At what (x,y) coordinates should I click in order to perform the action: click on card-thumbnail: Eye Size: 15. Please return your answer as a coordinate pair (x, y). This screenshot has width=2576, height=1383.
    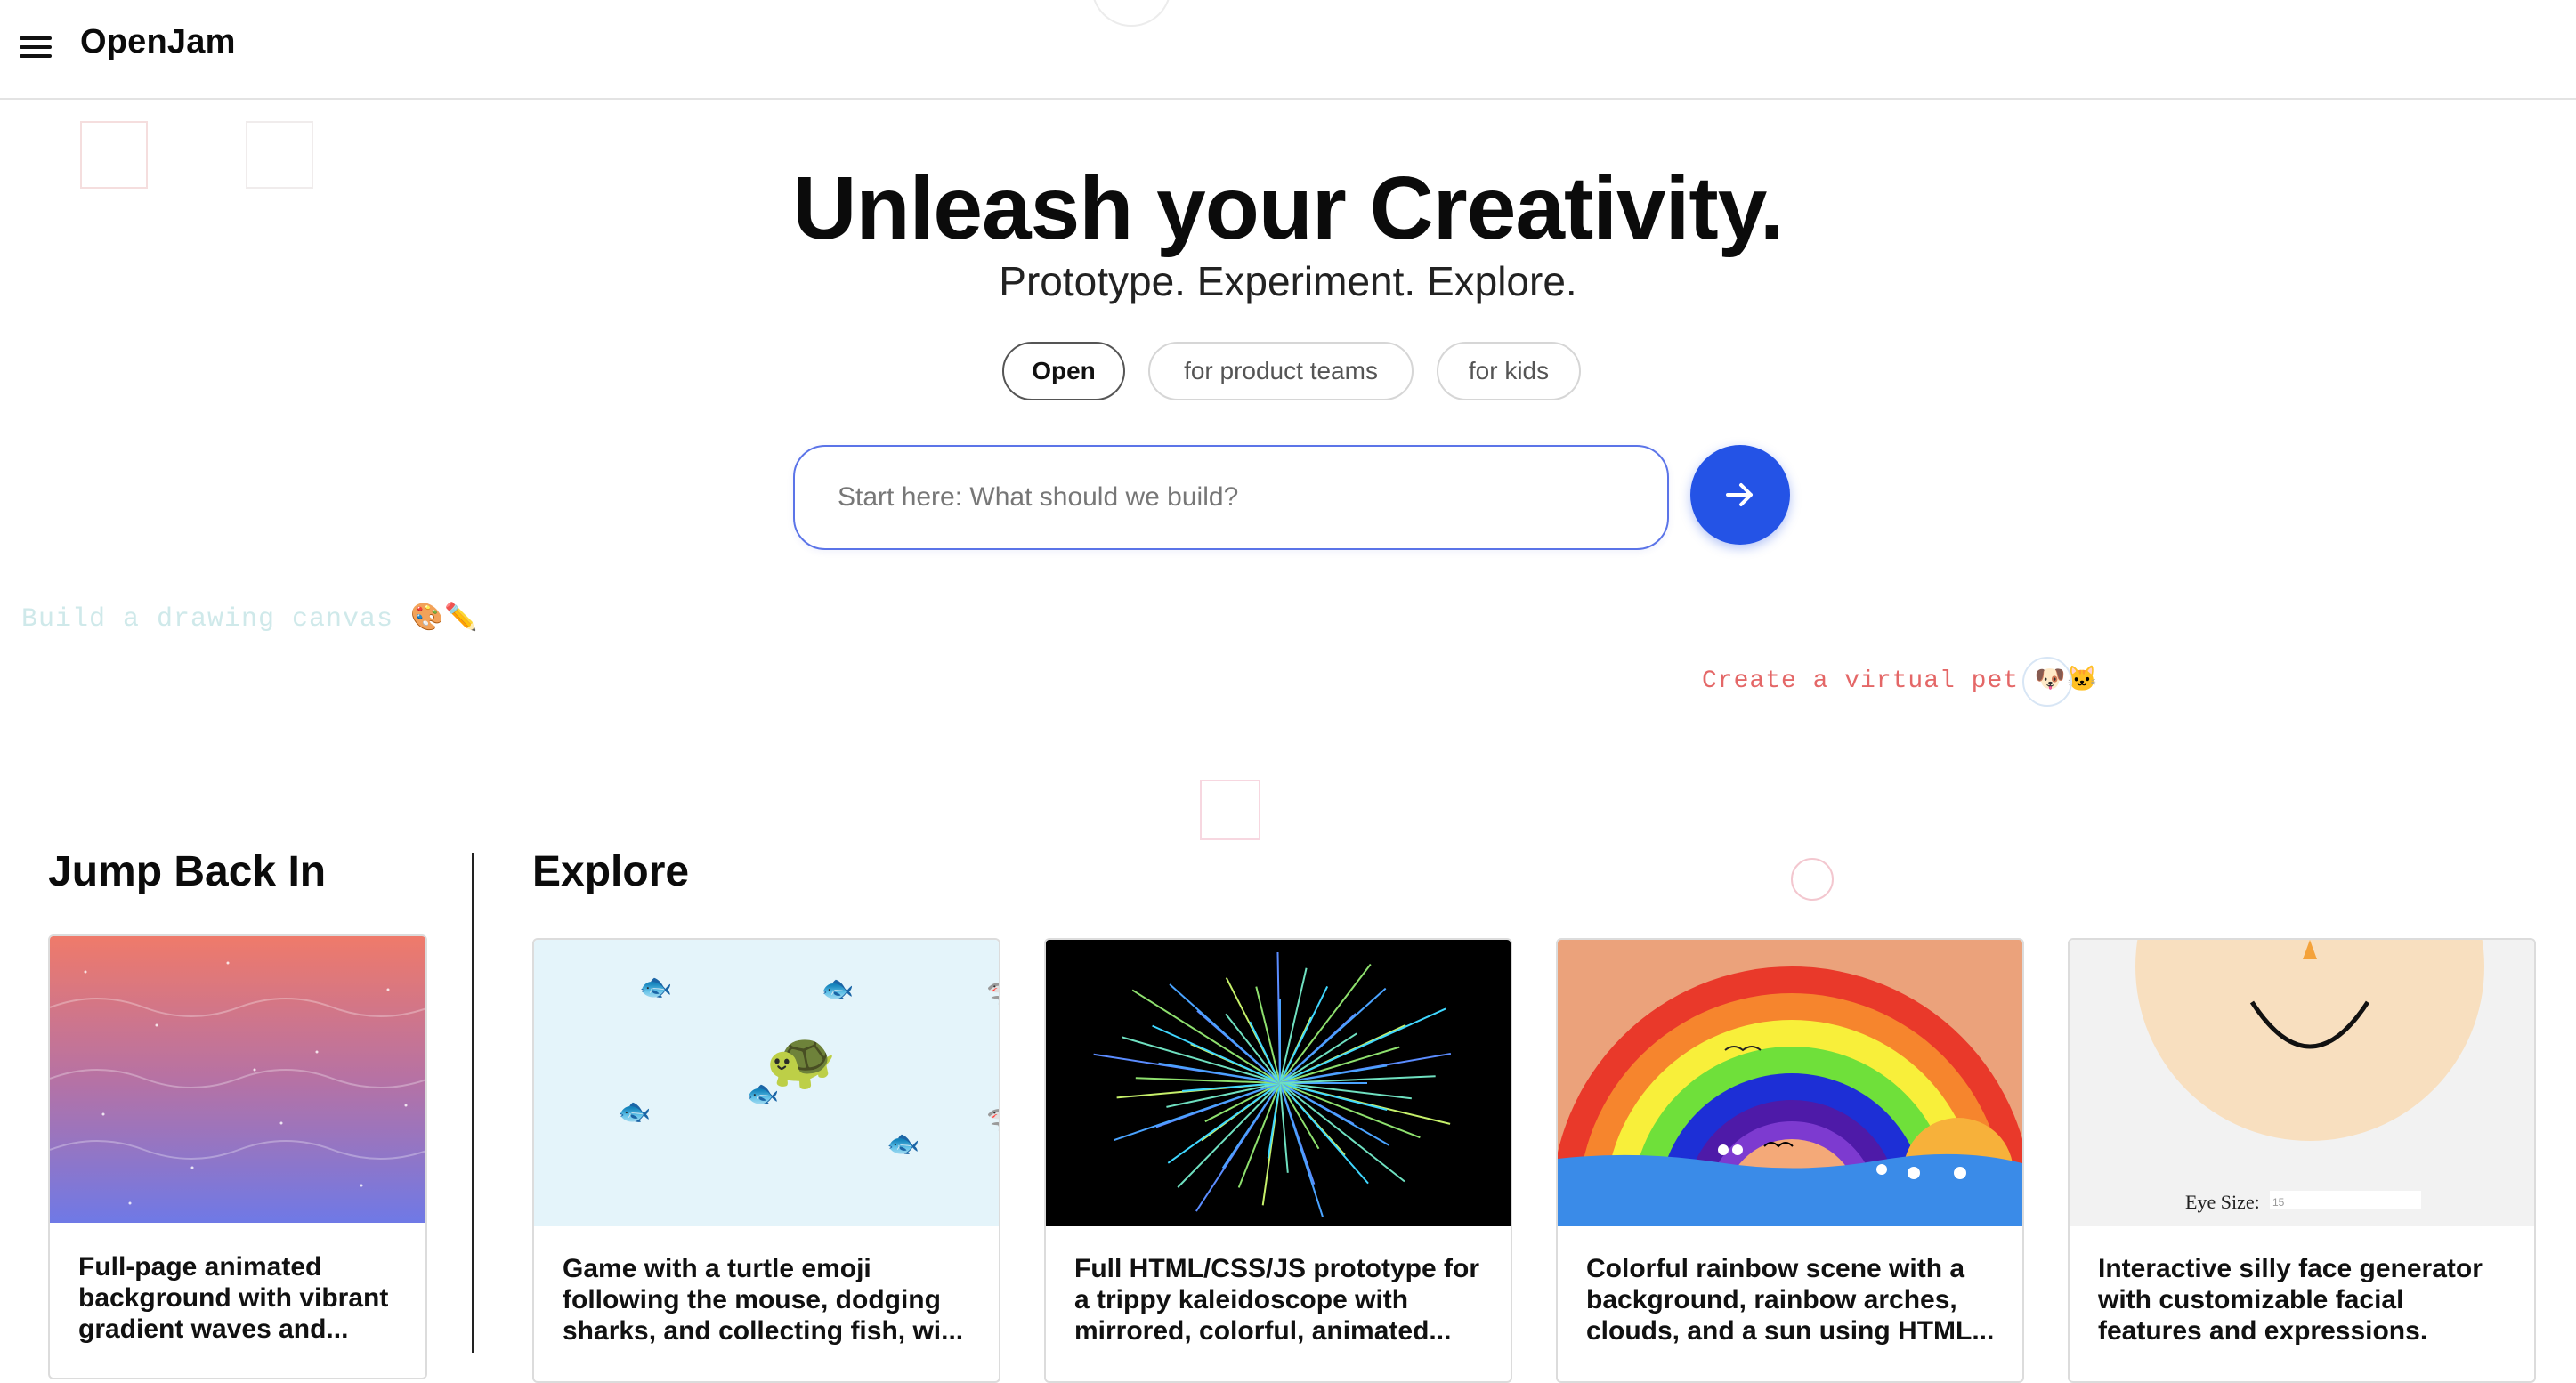
    Looking at the image, I should click on (2302, 1083).